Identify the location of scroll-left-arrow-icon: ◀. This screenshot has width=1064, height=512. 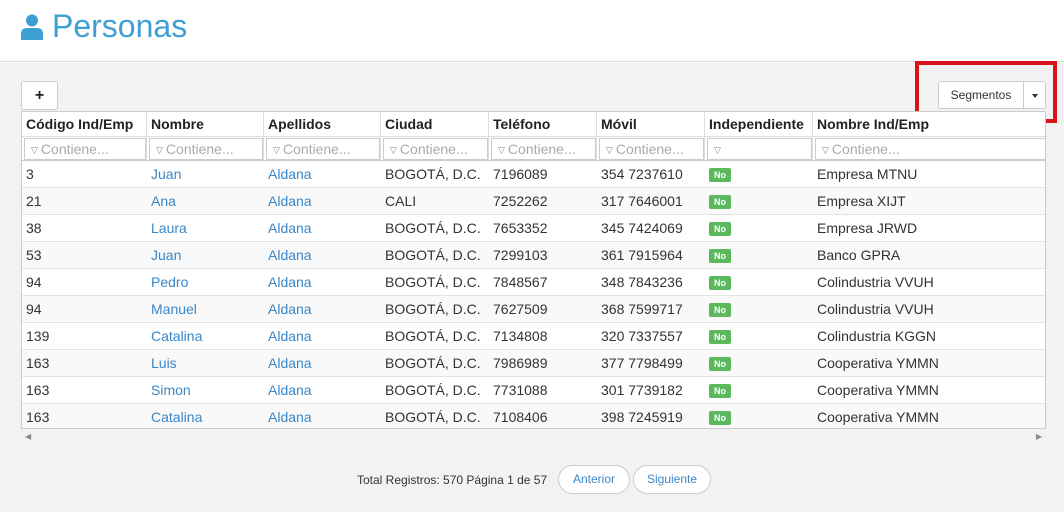
(28, 436).